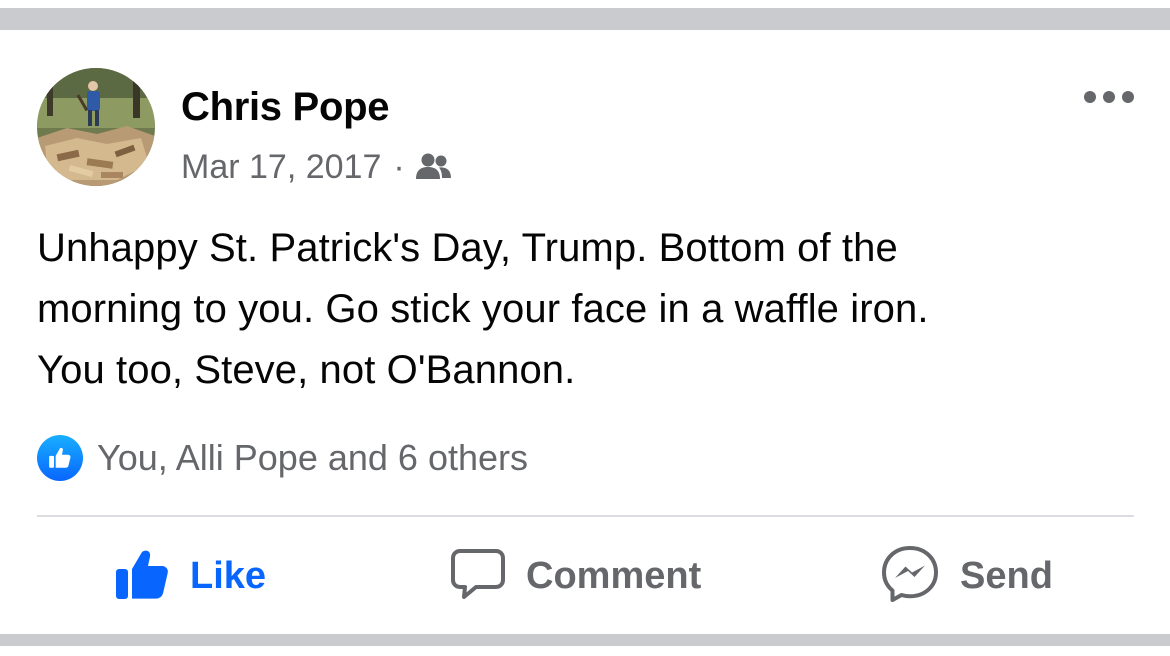  What do you see at coordinates (585, 516) in the screenshot?
I see `divider` at bounding box center [585, 516].